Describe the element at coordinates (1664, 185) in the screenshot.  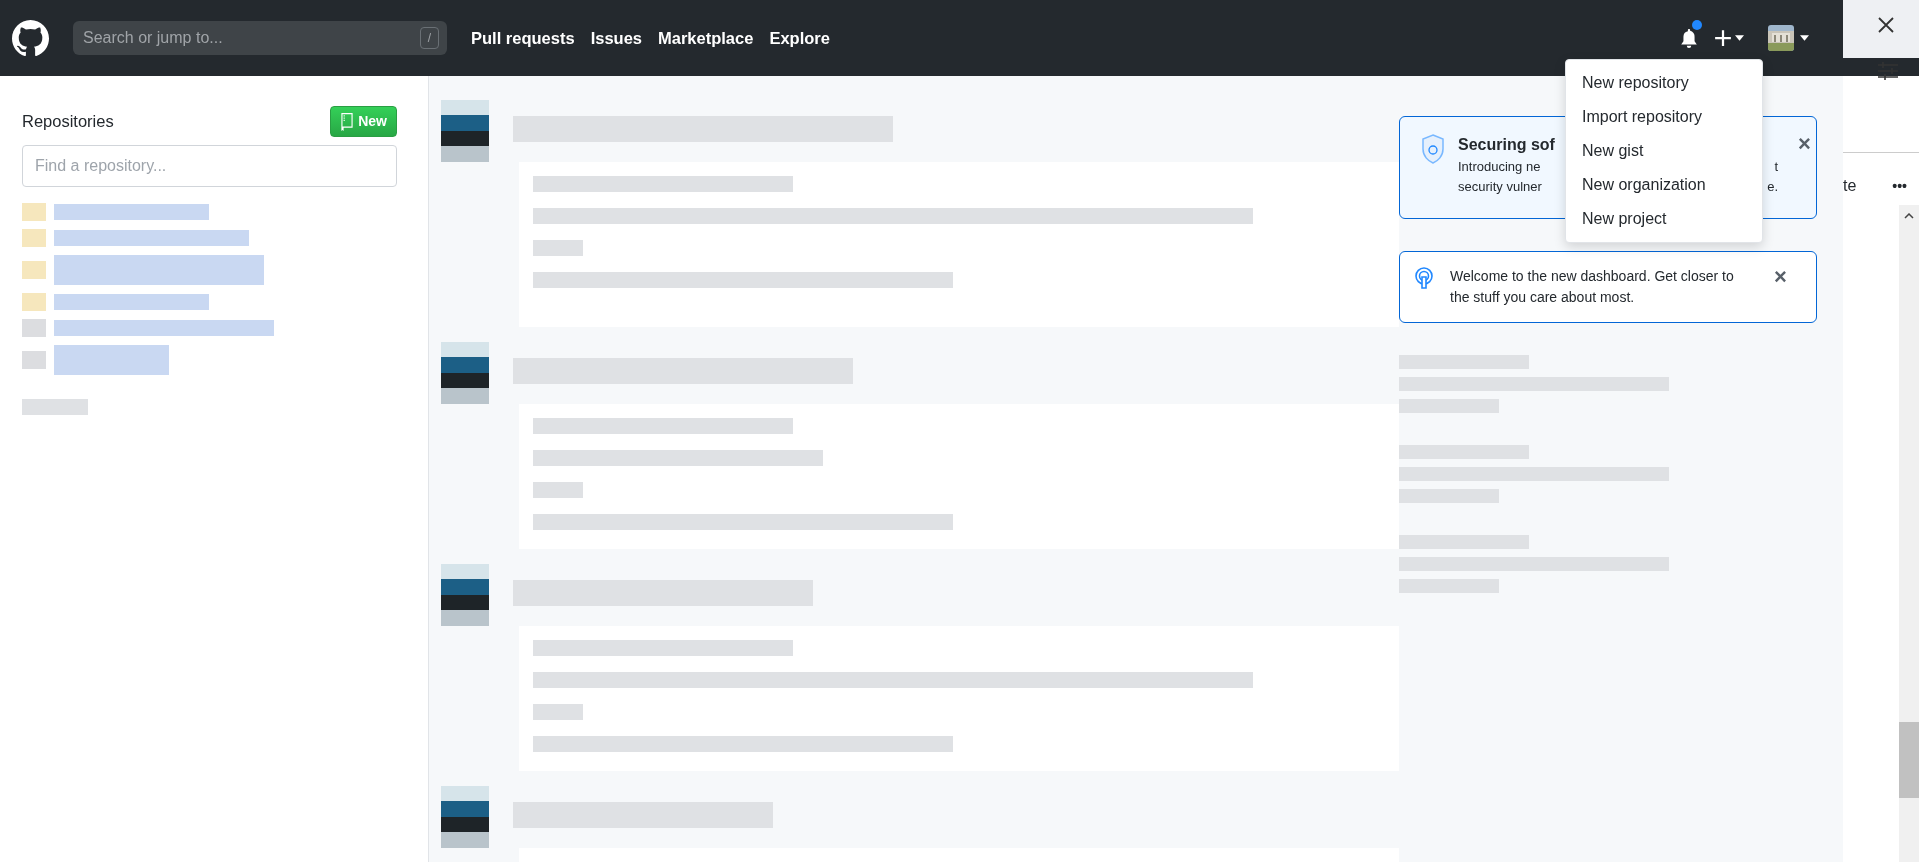
I see `menu-item: New organization` at that location.